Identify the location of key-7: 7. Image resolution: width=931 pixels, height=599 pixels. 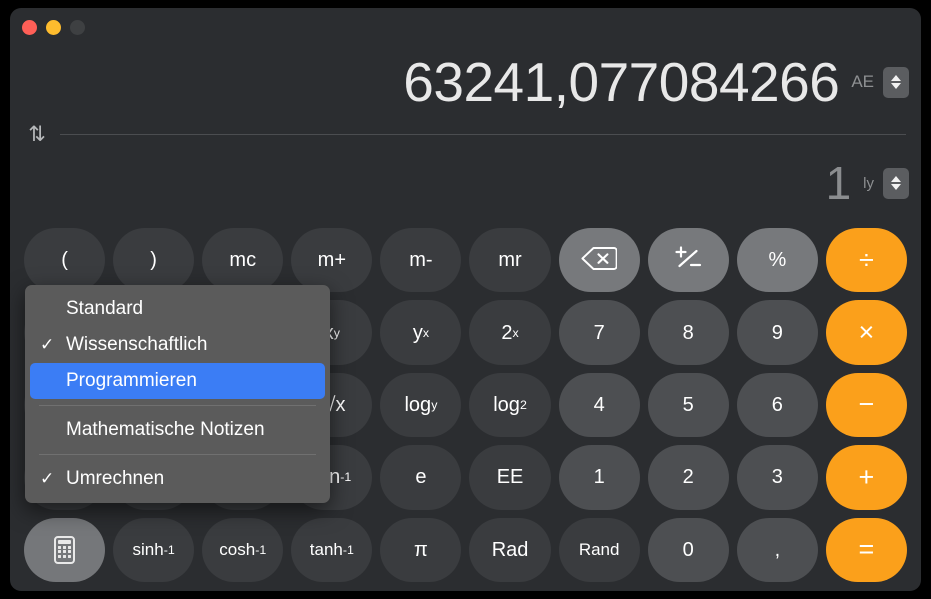
(599, 332).